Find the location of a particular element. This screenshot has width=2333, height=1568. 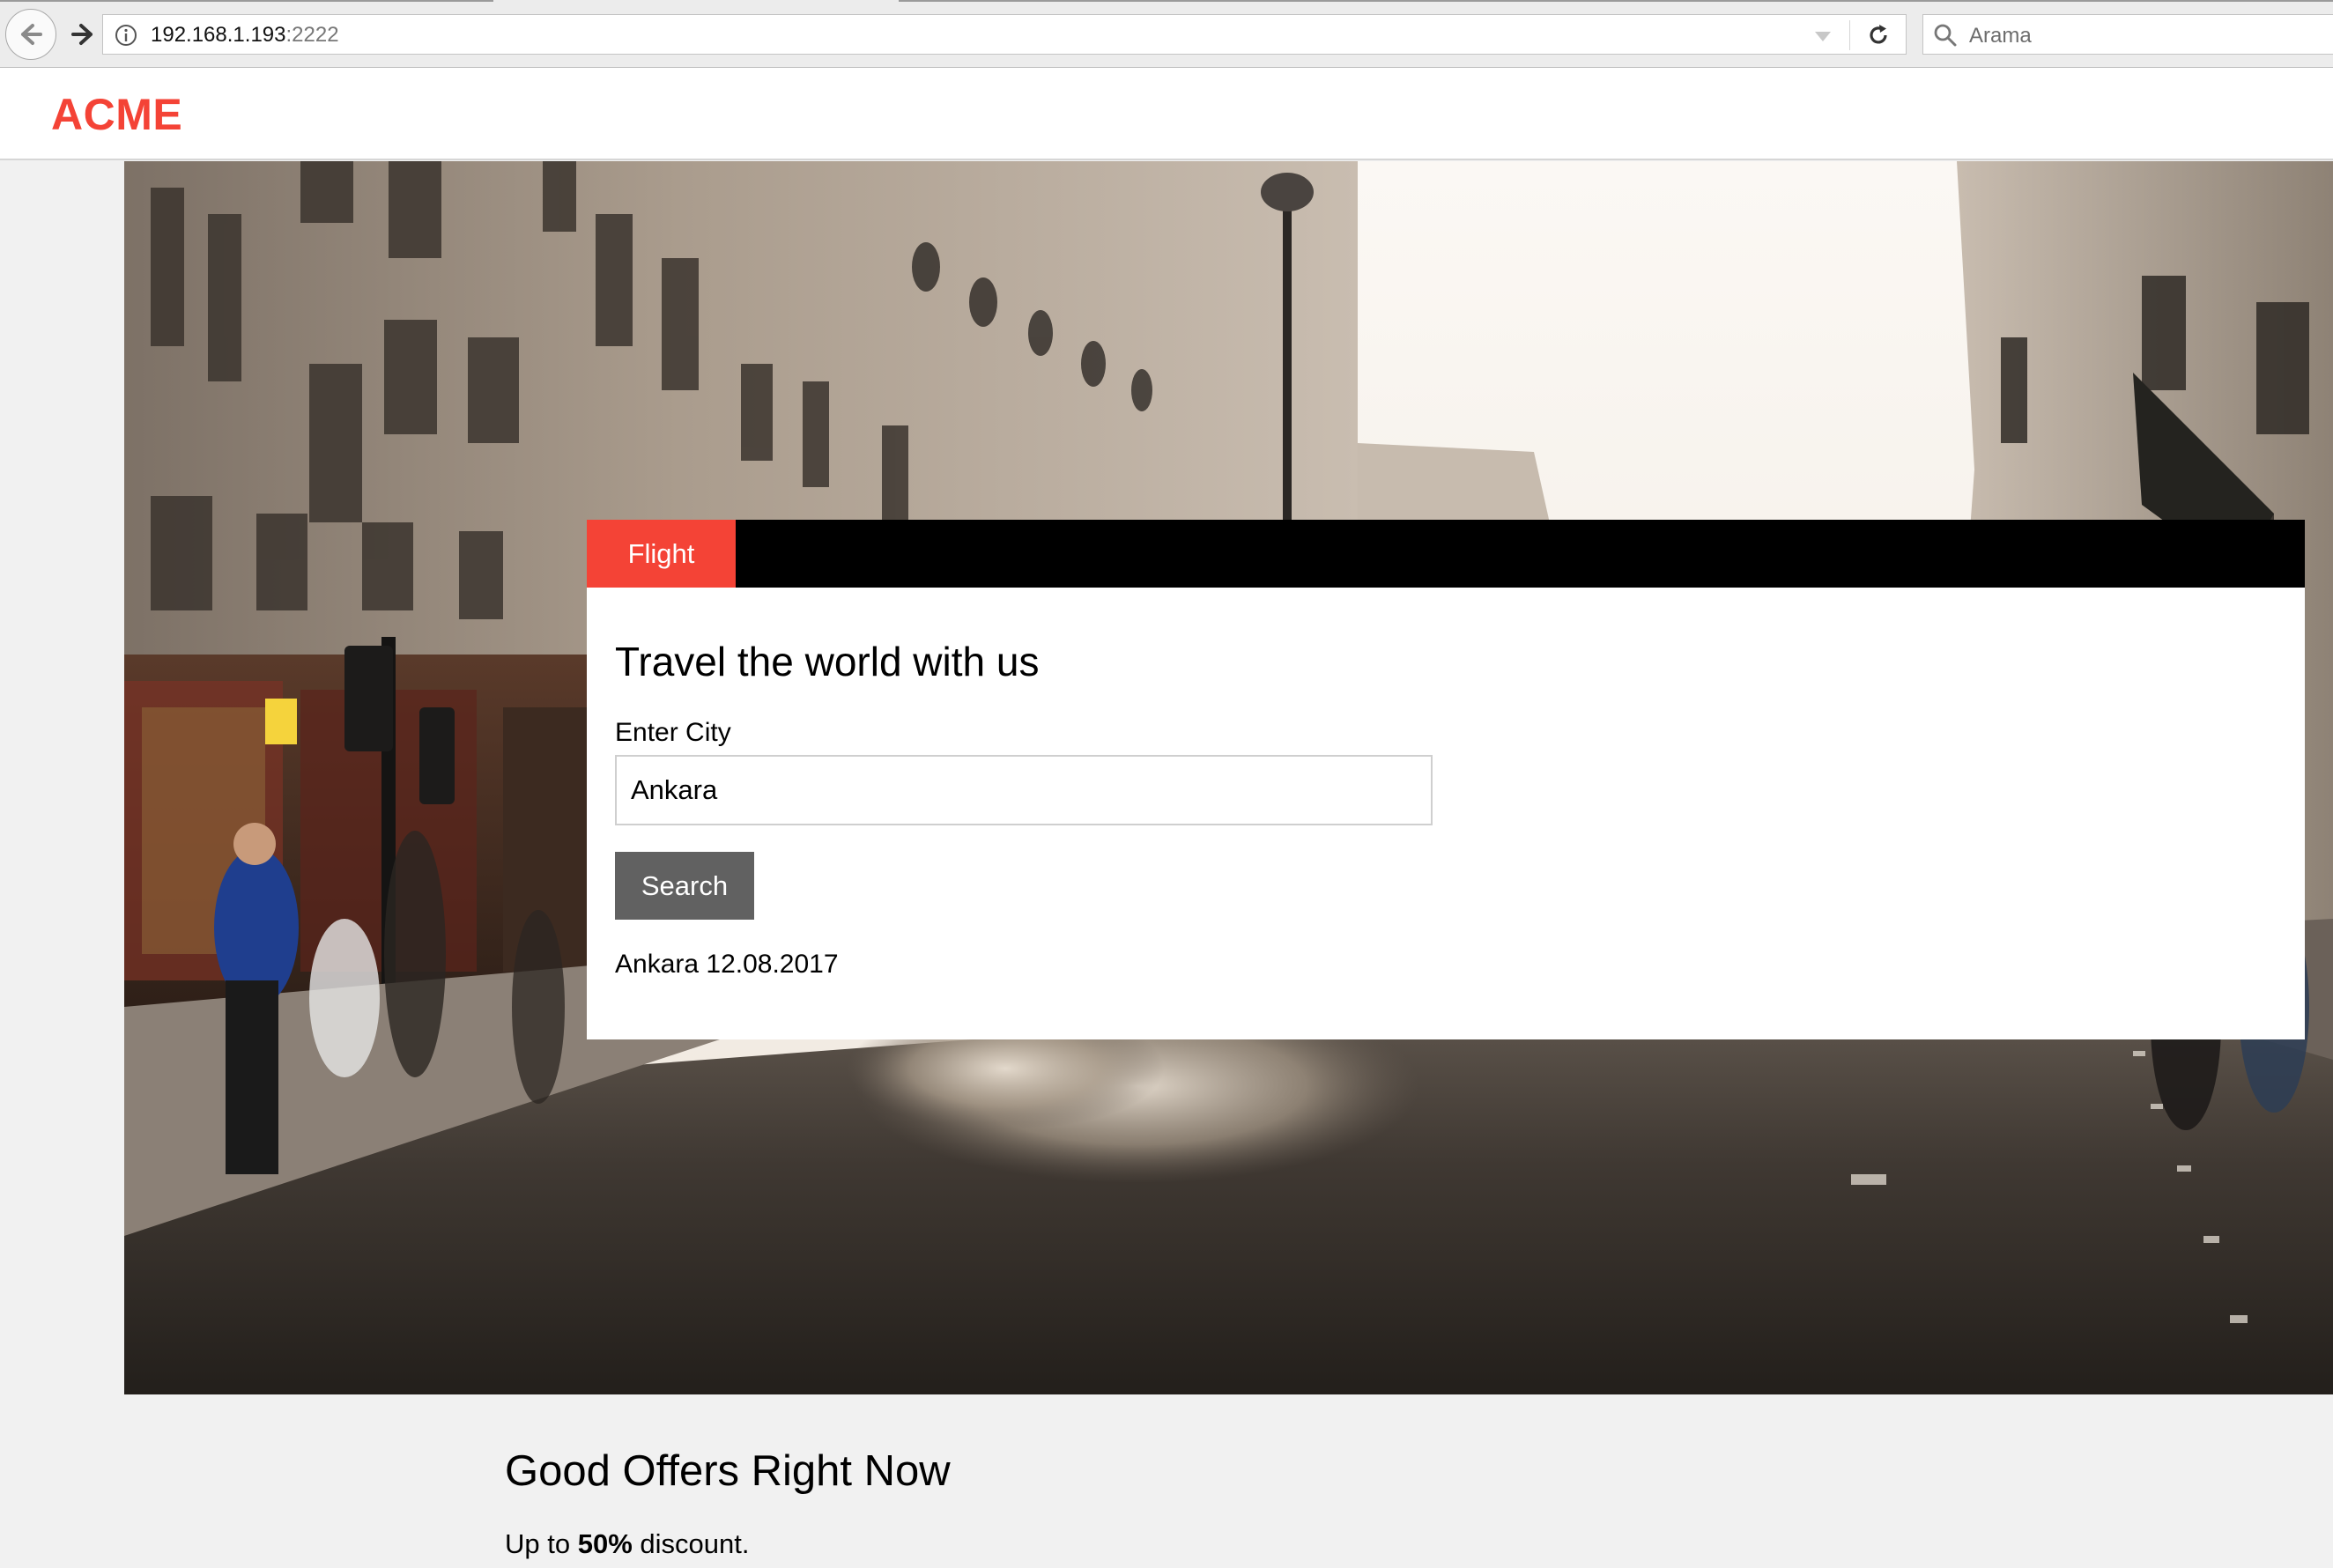

url-separator is located at coordinates (1849, 35).